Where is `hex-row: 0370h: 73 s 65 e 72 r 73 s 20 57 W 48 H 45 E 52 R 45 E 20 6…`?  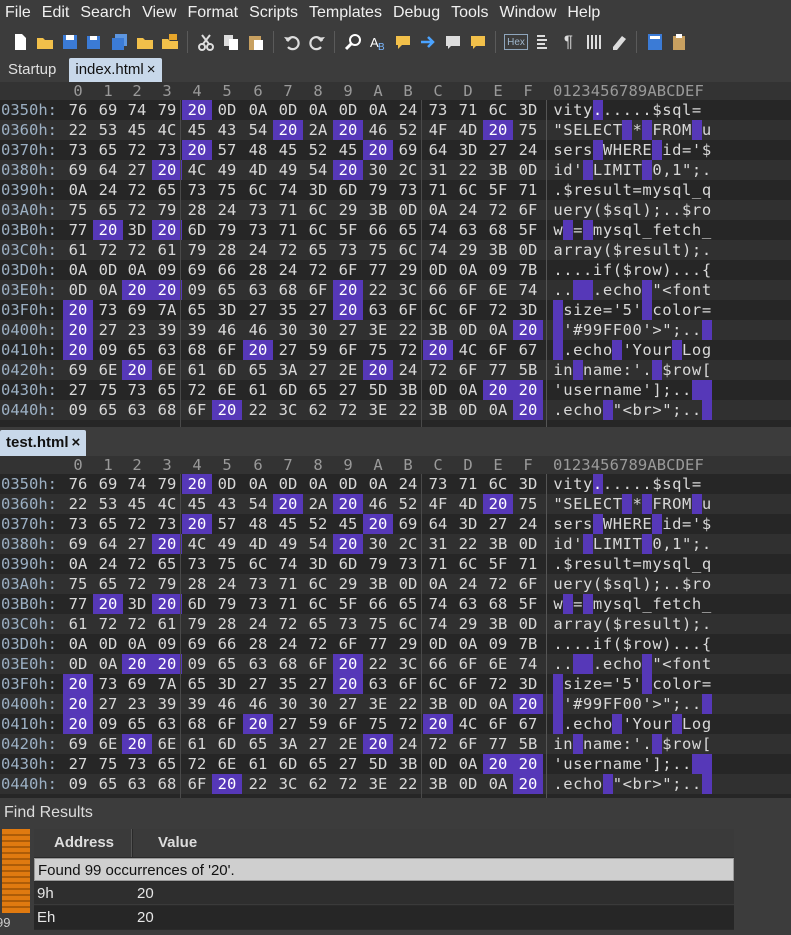
hex-row: 0370h: 73 s 65 e 72 r 73 s 20 57 W 48 H 45 E 52 R 45 E 20 6… is located at coordinates (395, 150).